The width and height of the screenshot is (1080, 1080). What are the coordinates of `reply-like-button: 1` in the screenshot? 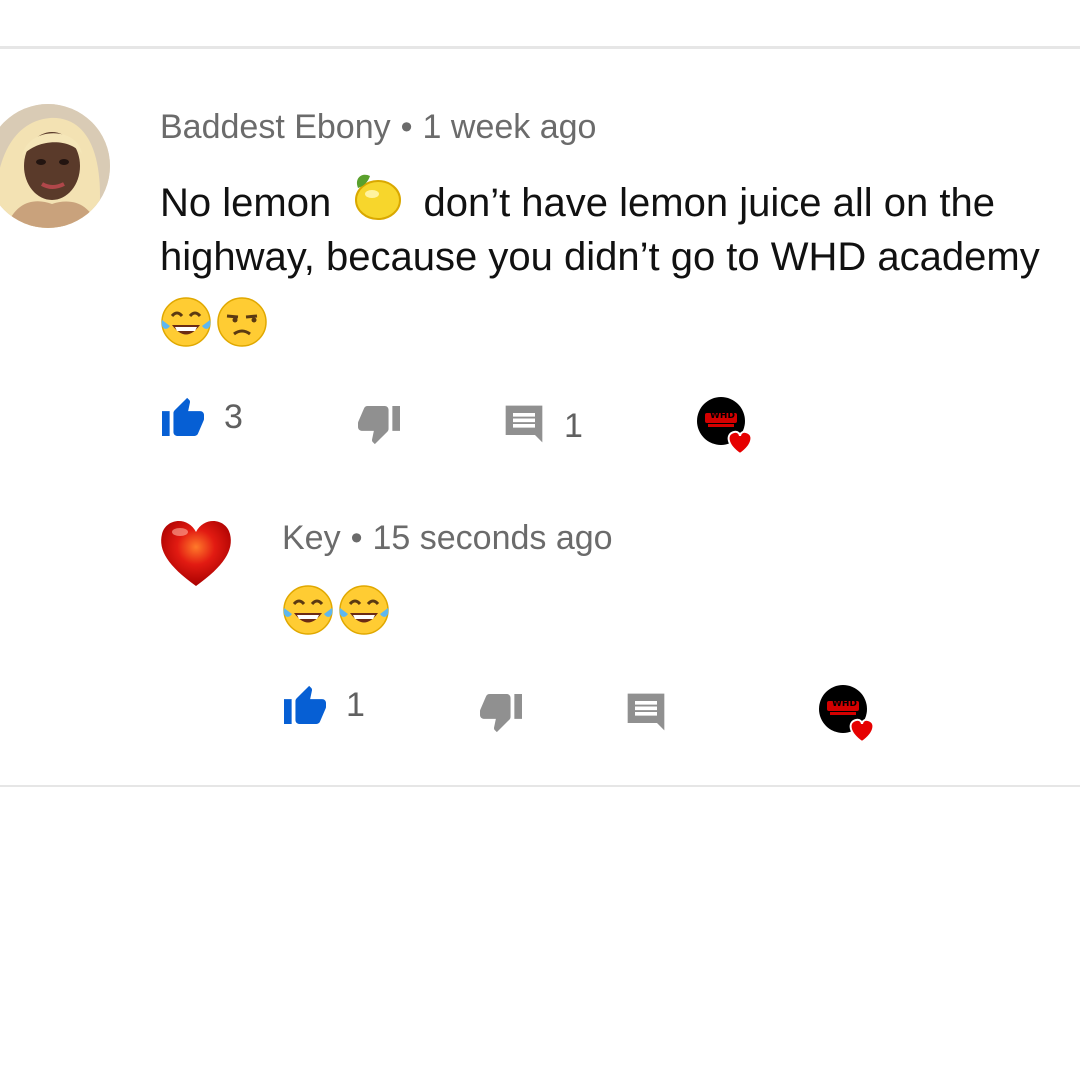 It's located at (323, 705).